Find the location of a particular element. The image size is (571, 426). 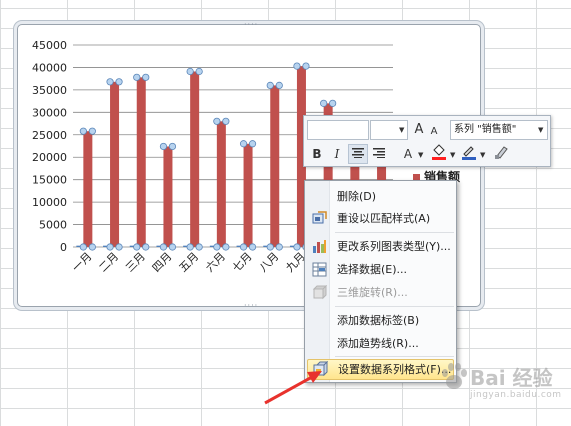

font-color-letter: A is located at coordinates (408, 154).